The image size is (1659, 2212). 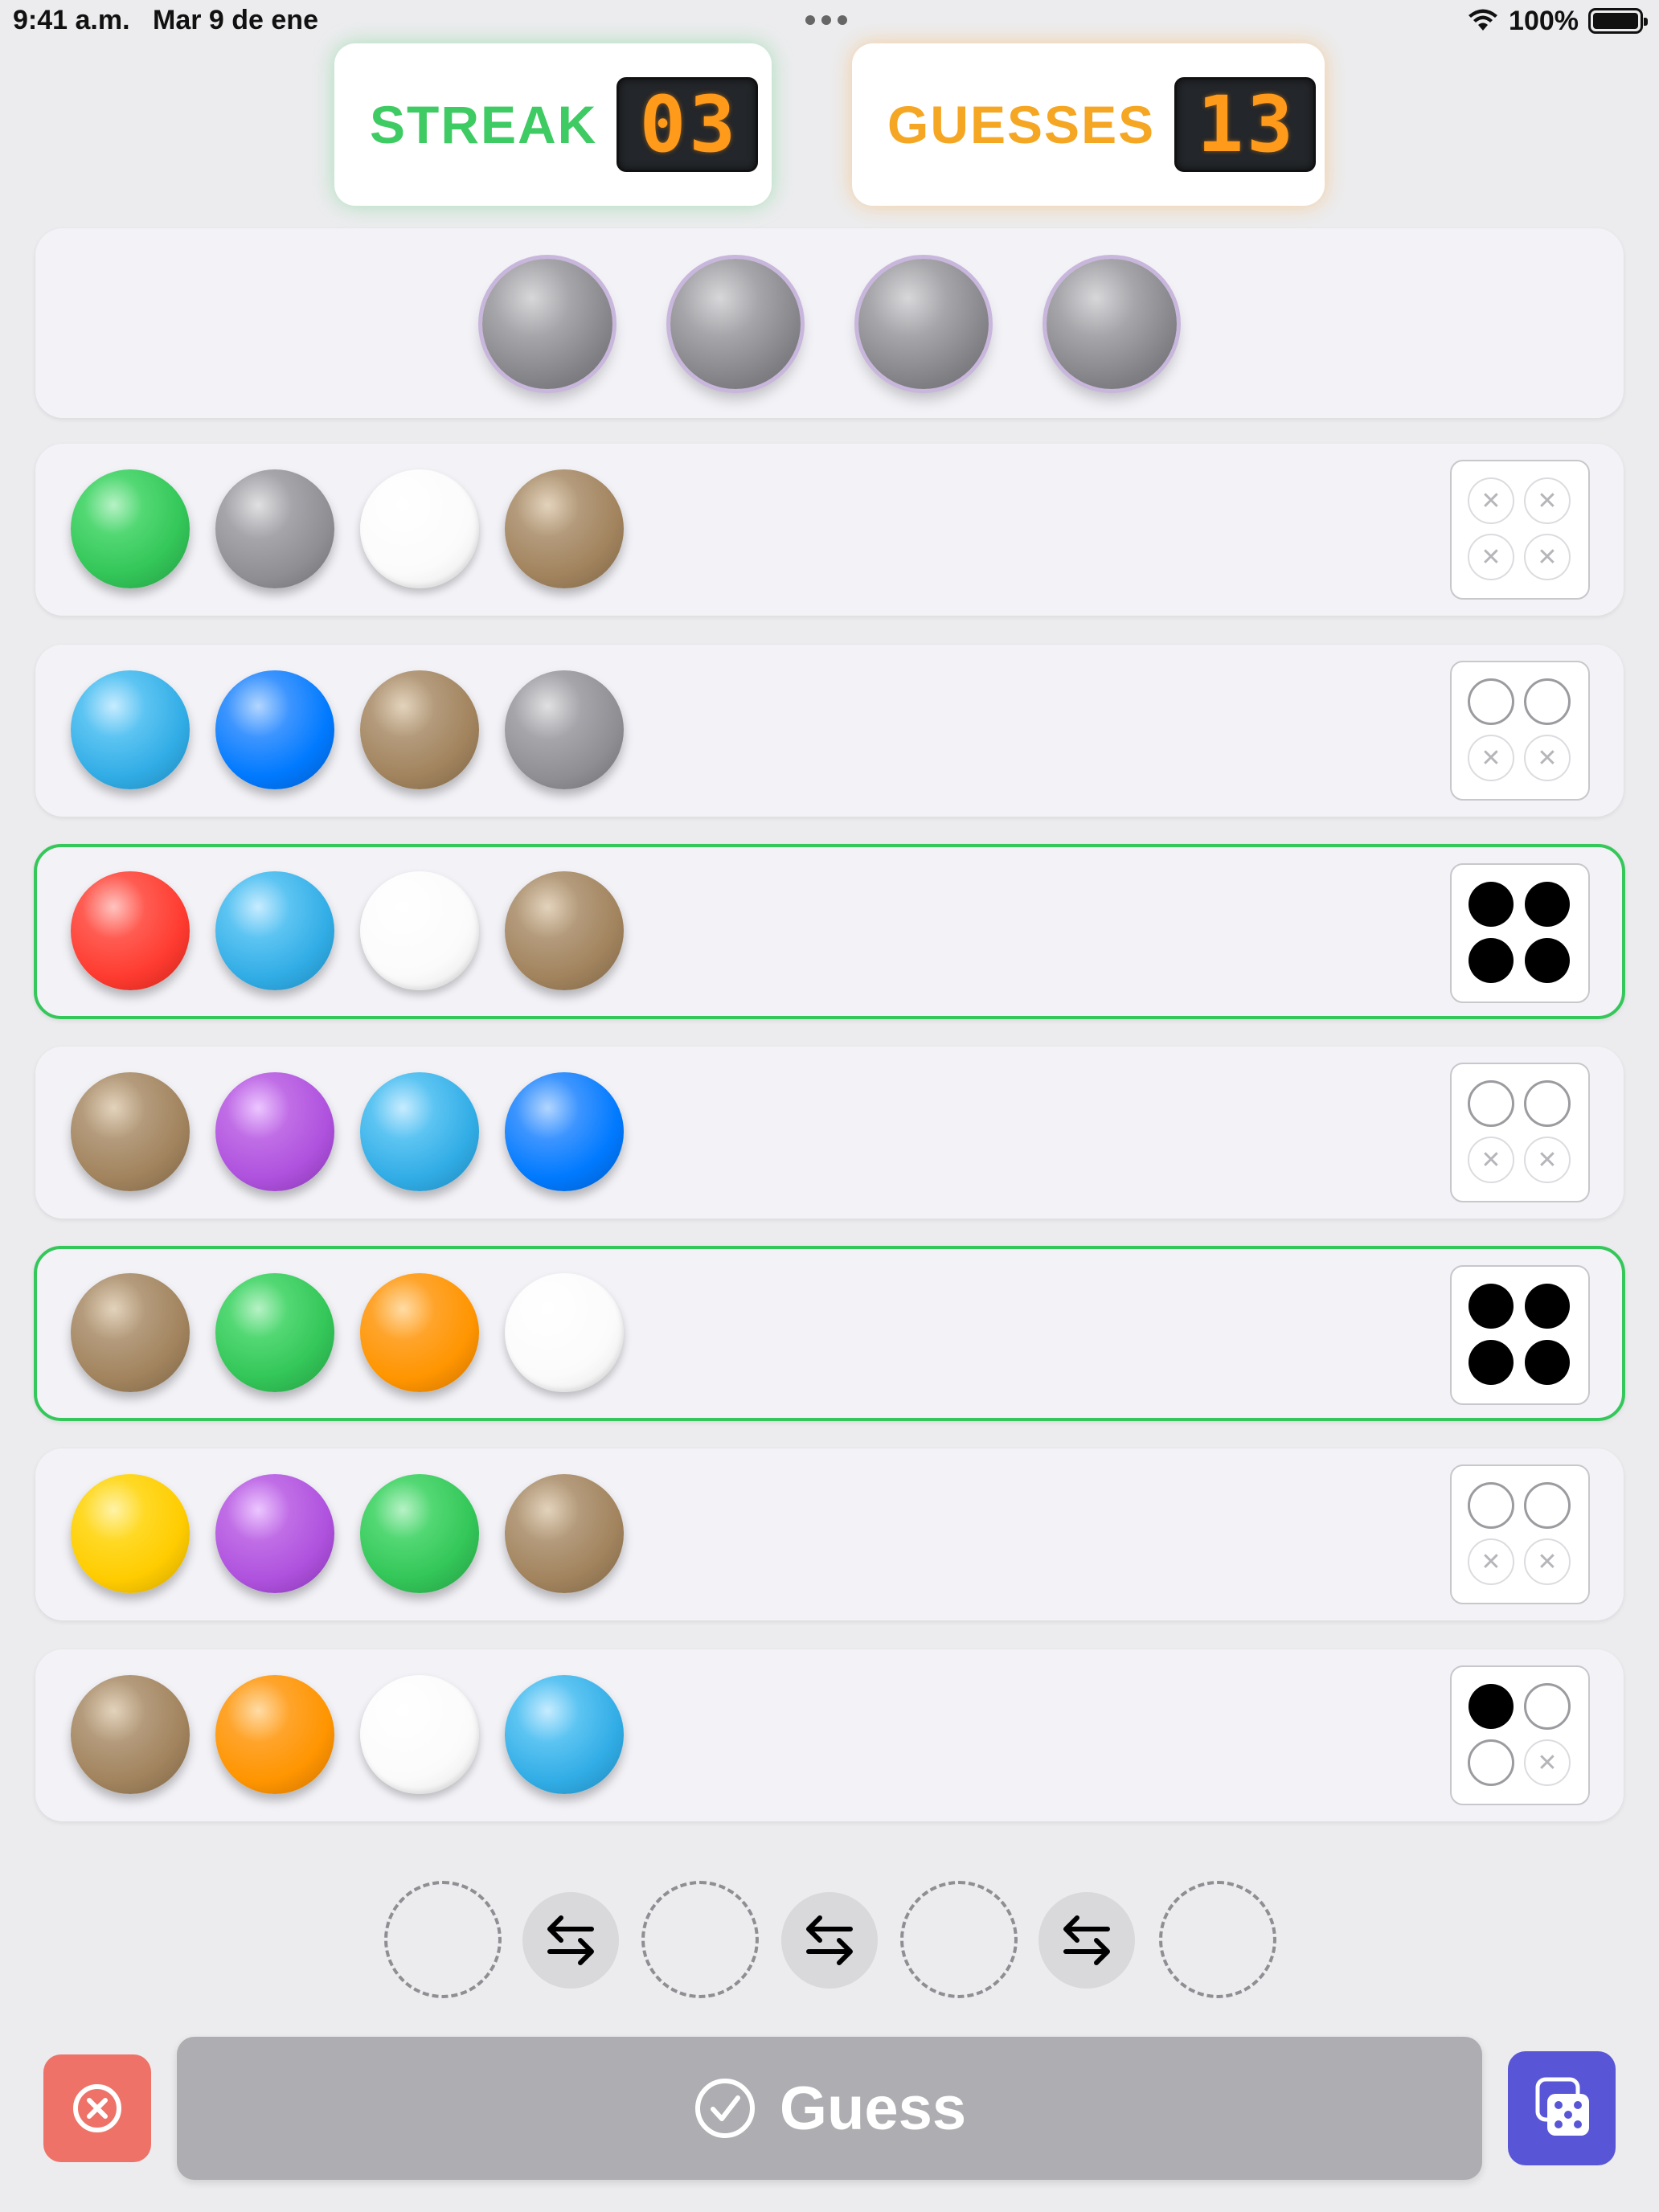 I want to click on red-peg, so click(x=130, y=930).